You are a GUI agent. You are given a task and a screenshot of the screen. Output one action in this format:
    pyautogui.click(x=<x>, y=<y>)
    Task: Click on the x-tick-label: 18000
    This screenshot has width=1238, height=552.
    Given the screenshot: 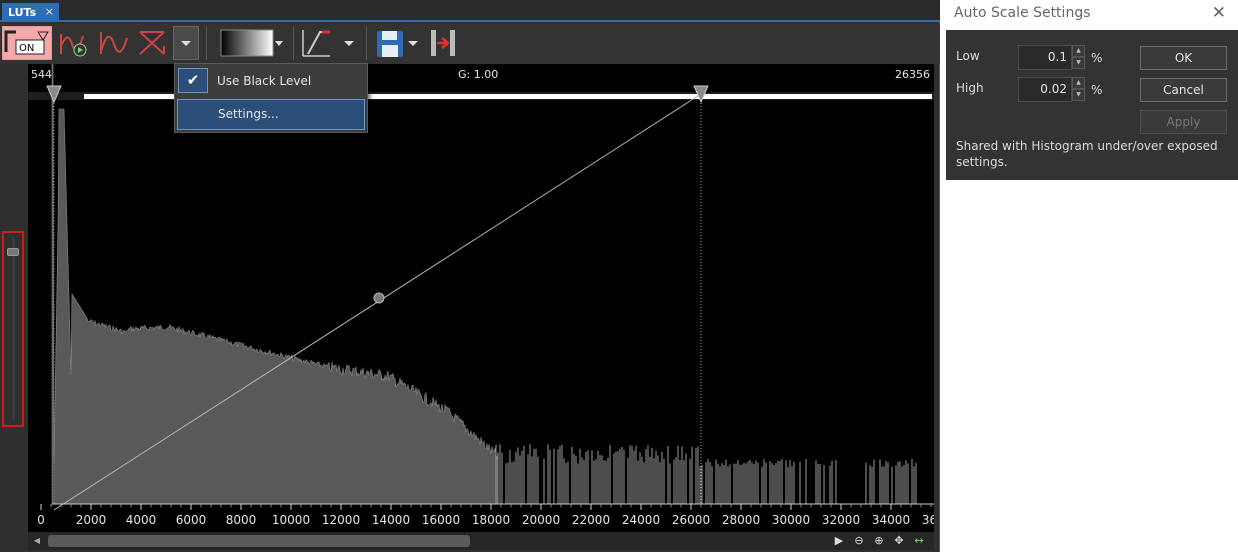 What is the action you would take?
    pyautogui.click(x=491, y=520)
    